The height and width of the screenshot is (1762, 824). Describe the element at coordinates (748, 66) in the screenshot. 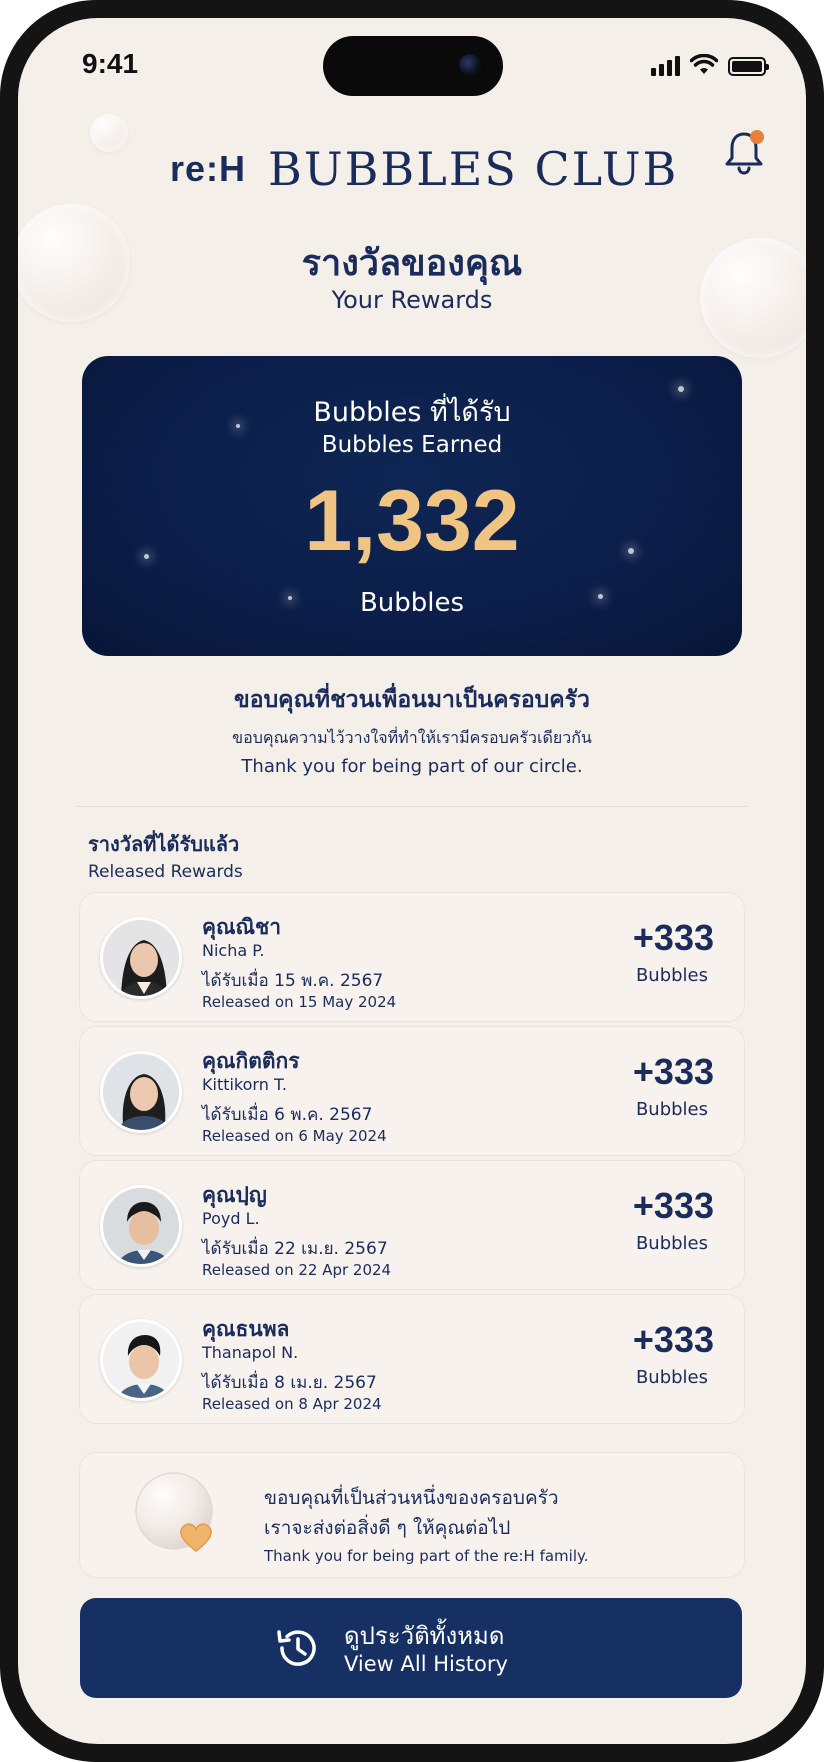

I see `battery-icon` at that location.